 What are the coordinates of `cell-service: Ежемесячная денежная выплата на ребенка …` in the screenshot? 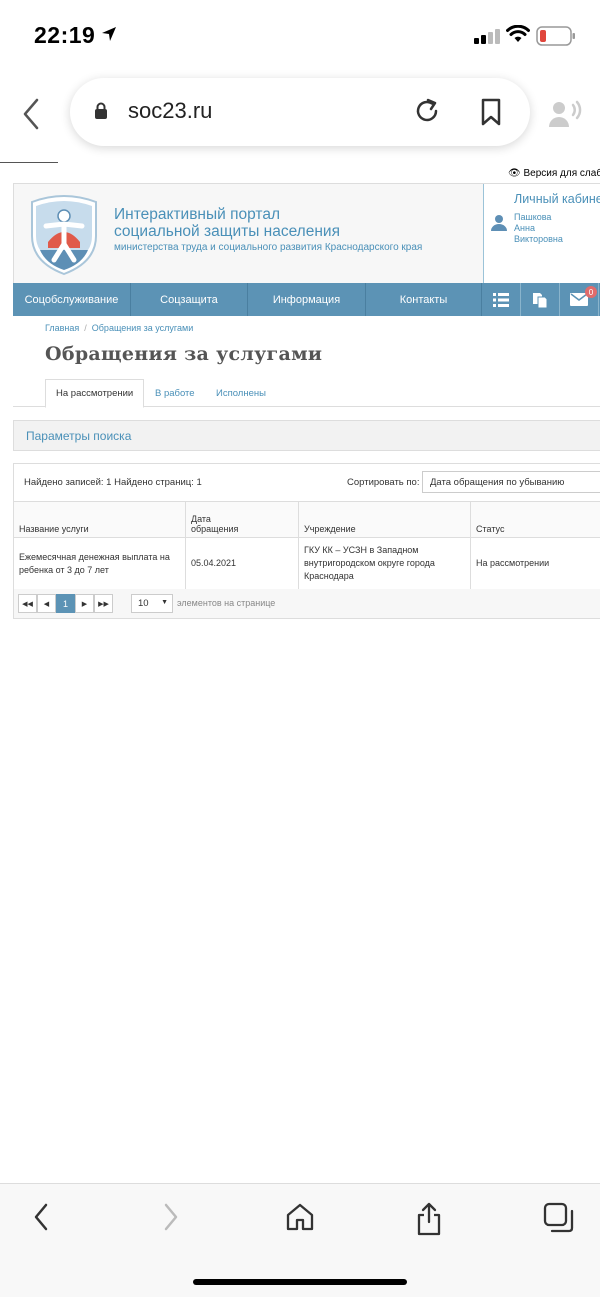 It's located at (99, 563).